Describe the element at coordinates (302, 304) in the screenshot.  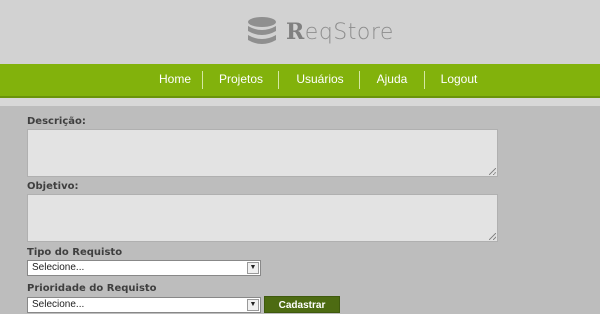
I see `cadastrar-button: Cadastrar` at that location.